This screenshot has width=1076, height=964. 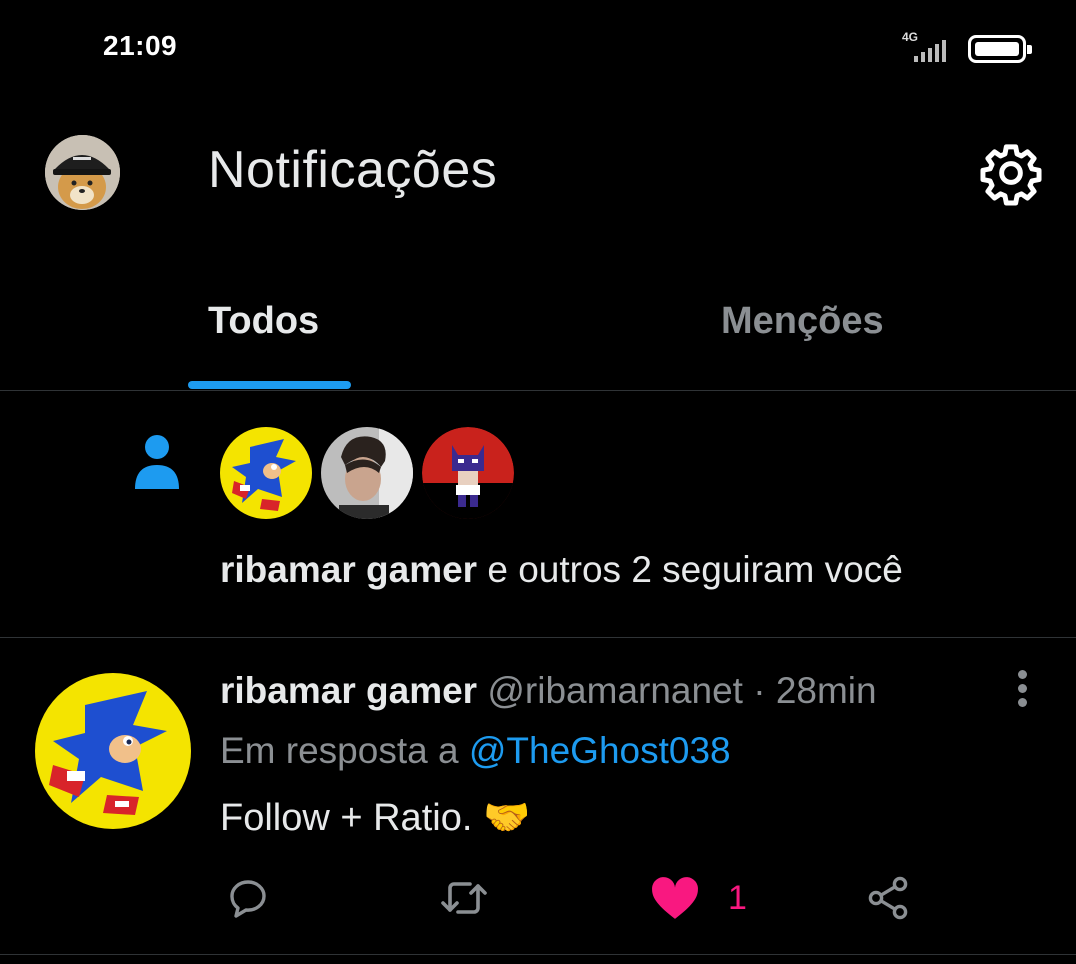 What do you see at coordinates (375, 818) in the screenshot?
I see `tweet-text: Follow + Ratio. 🤝` at bounding box center [375, 818].